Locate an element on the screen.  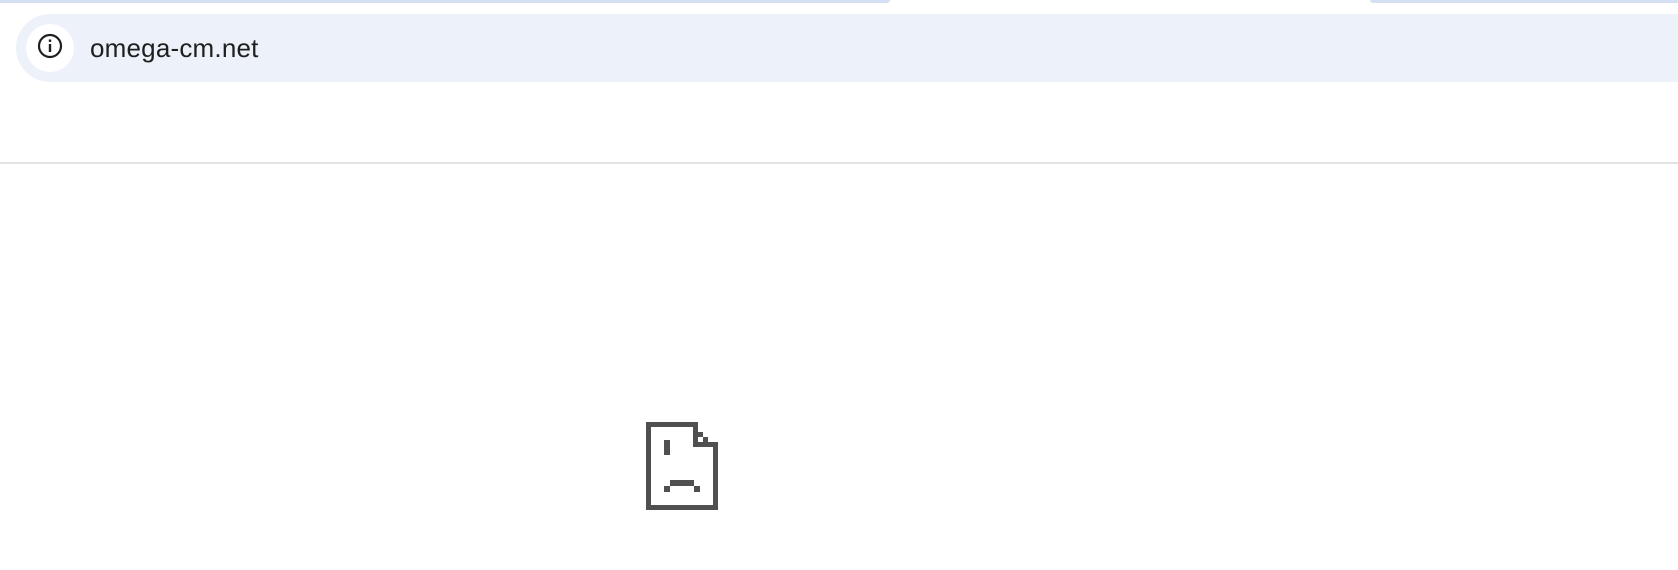
info-icon is located at coordinates (50, 48).